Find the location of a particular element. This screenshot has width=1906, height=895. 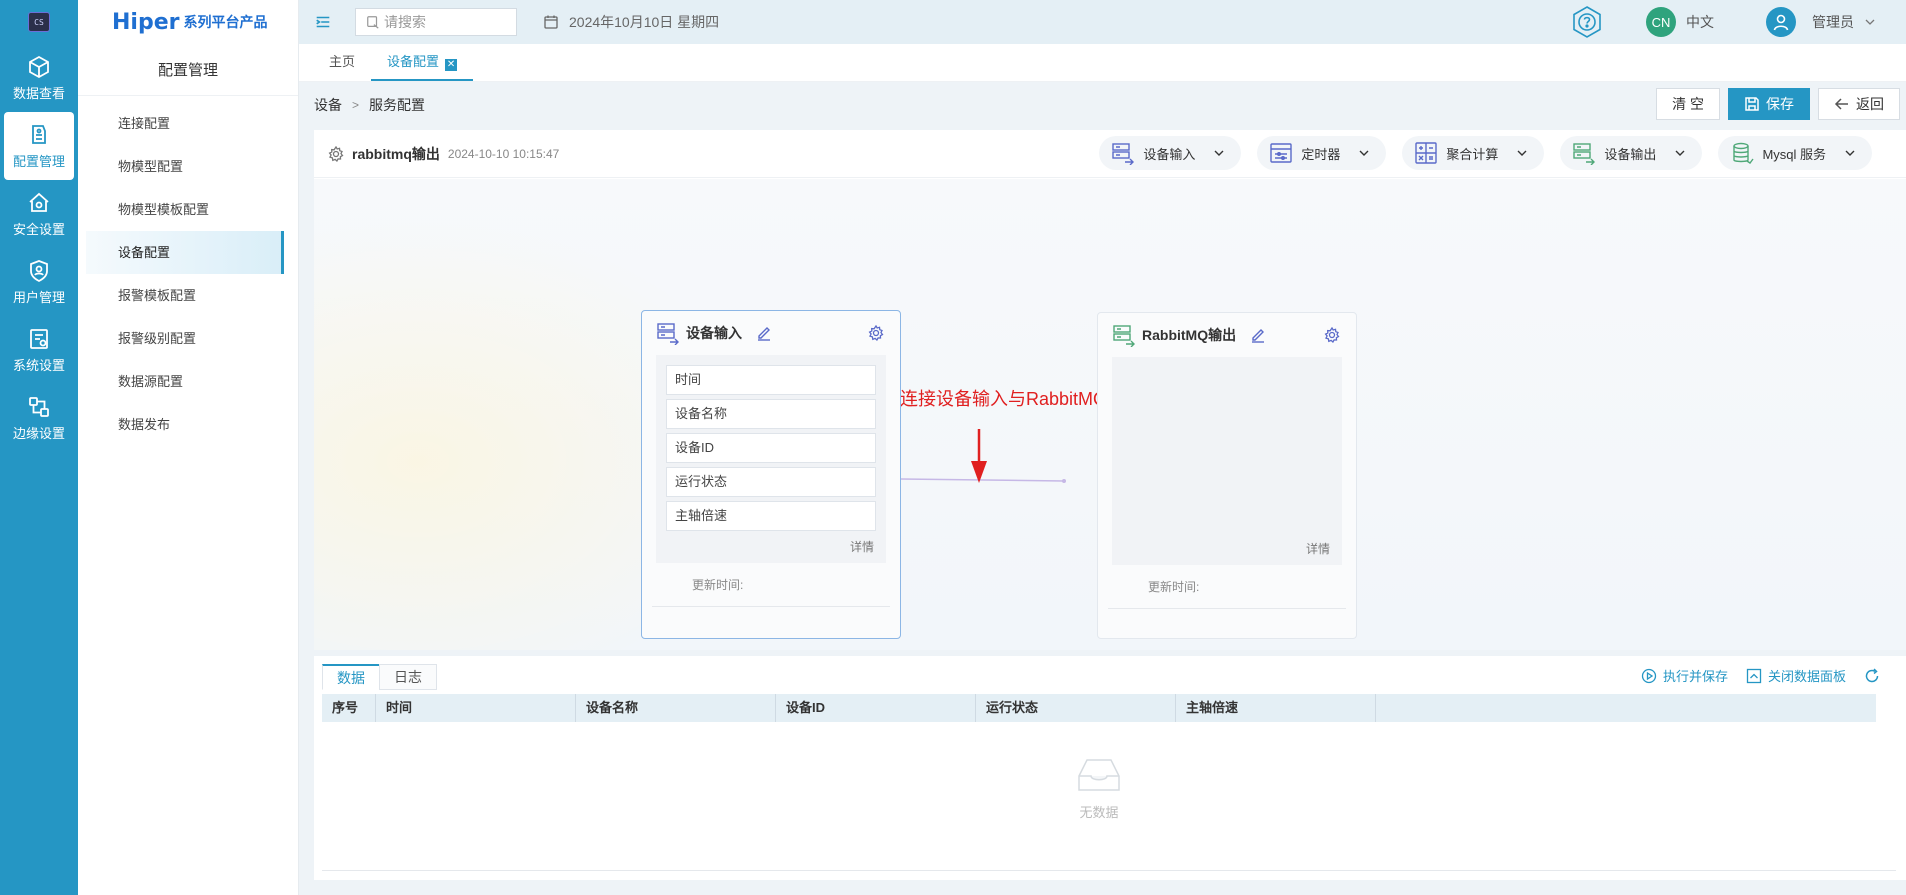

sidebar-item-thing-model: 物模型配置 is located at coordinates (192, 166).